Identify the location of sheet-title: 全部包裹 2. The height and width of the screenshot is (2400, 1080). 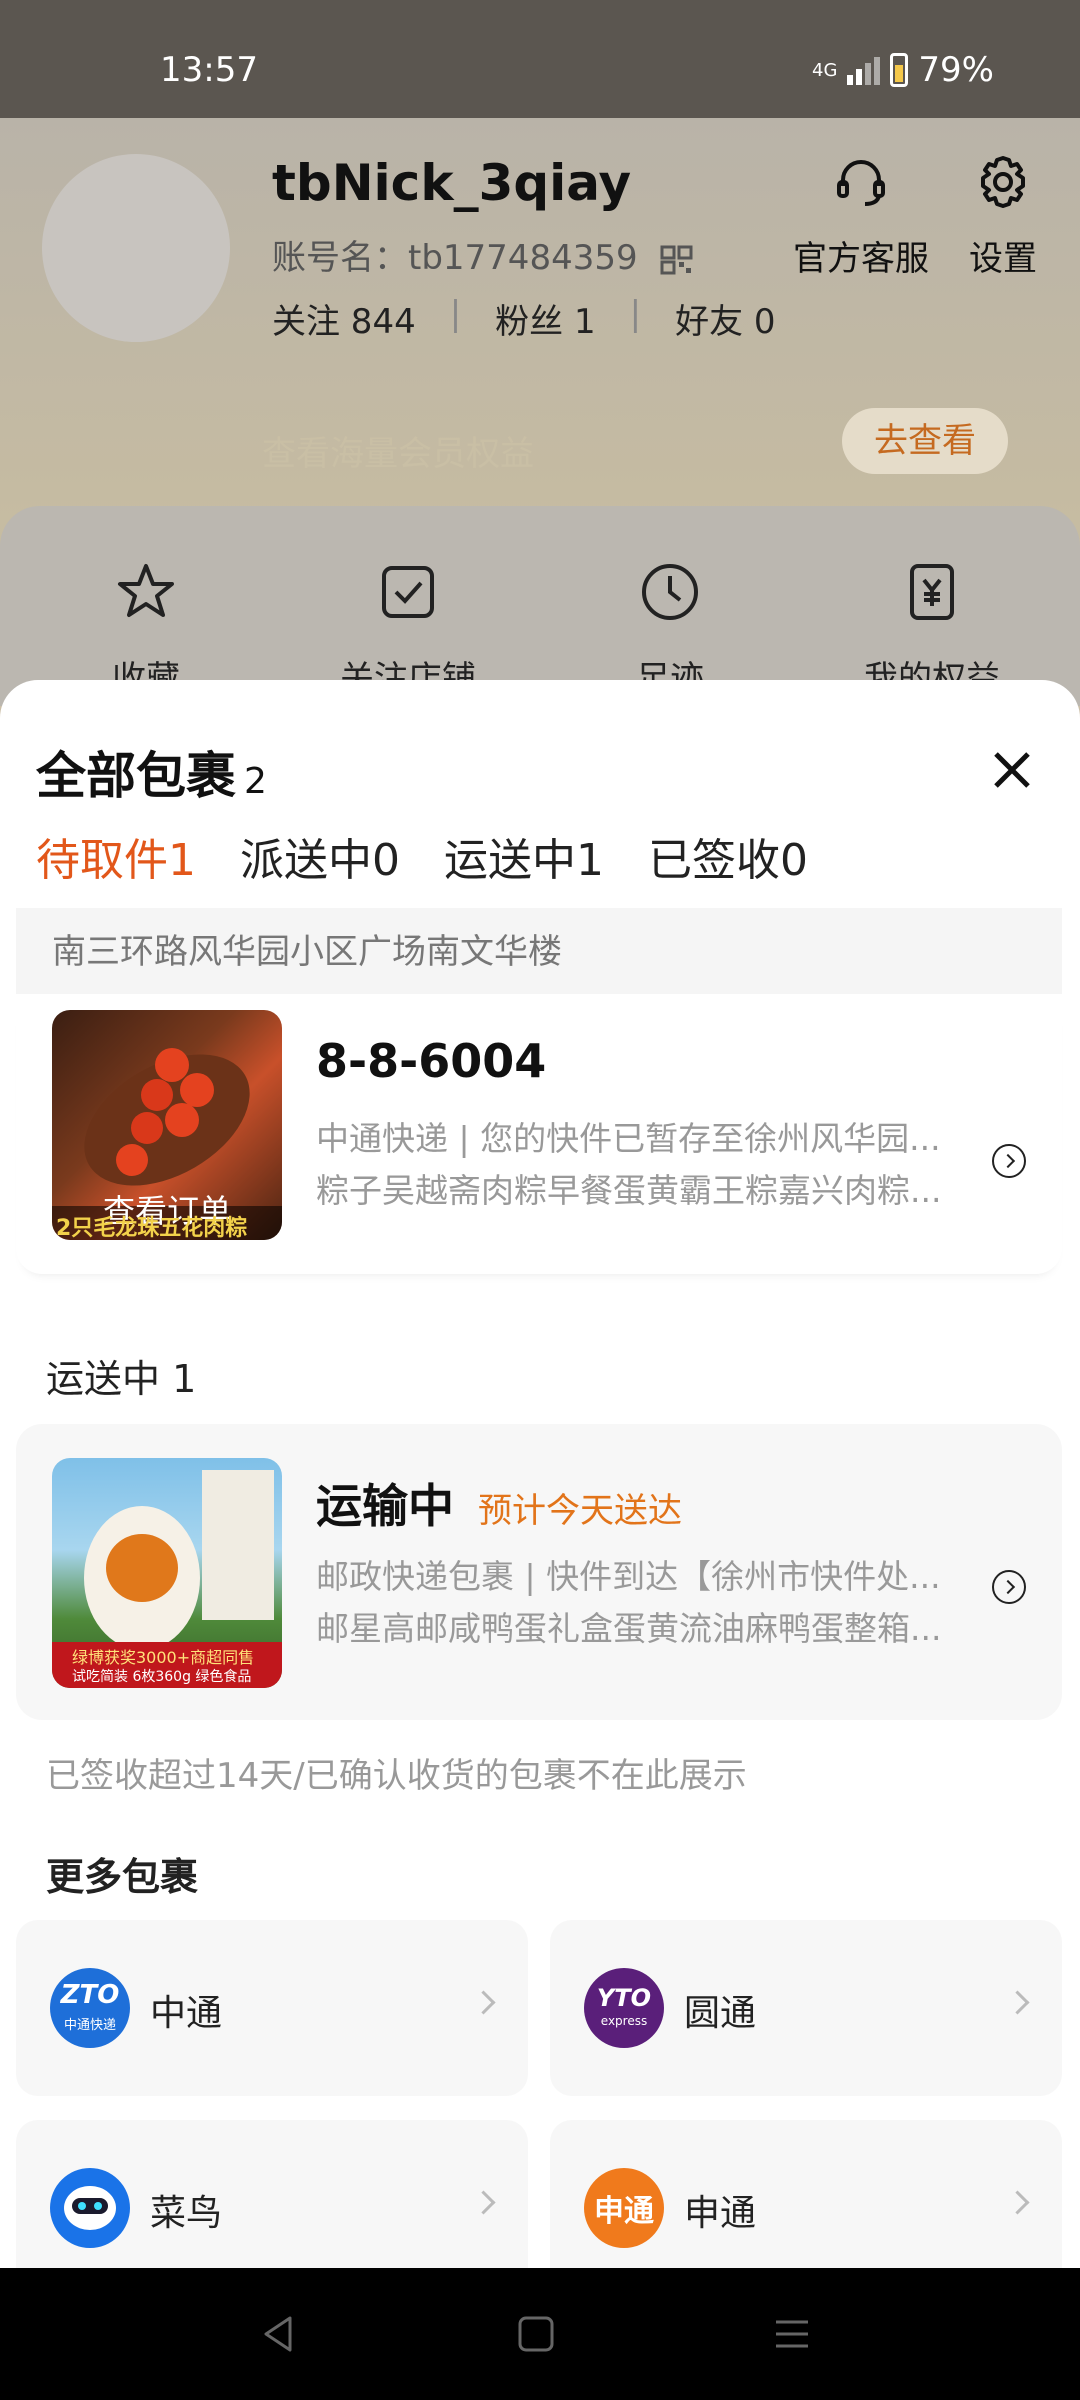
(151, 772).